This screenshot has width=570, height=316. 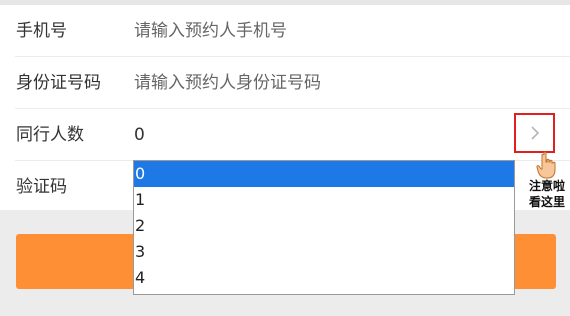 What do you see at coordinates (58, 83) in the screenshot?
I see `id-card-label: 身份证号码` at bounding box center [58, 83].